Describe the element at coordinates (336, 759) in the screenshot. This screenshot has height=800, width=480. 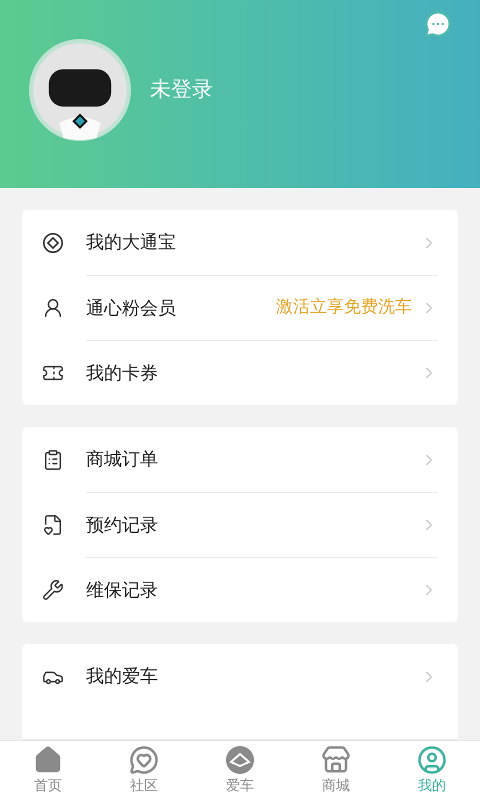
I see `store-icon` at that location.